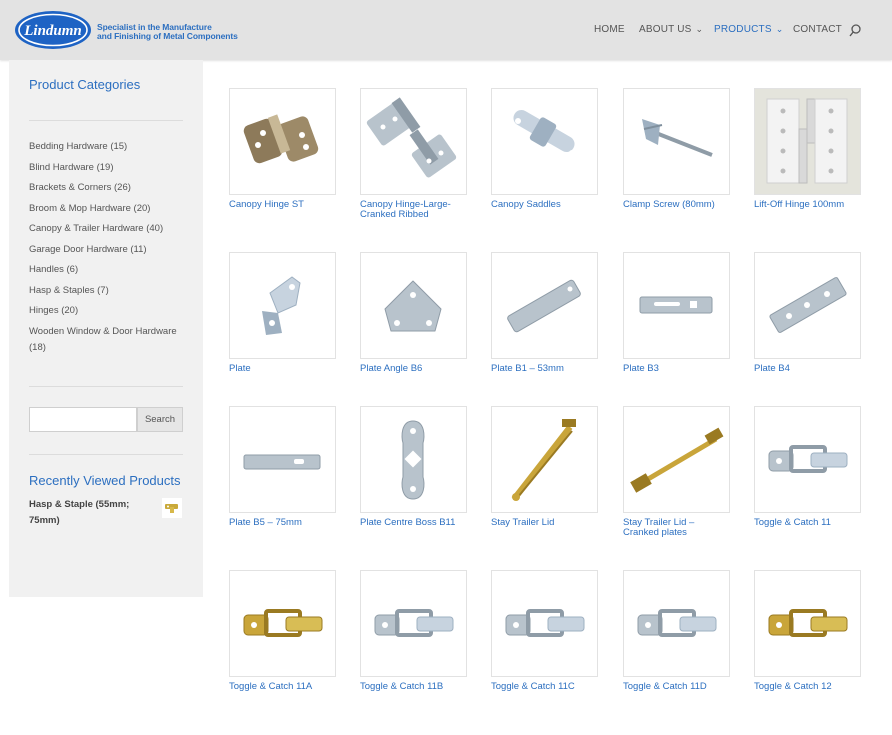 This screenshot has width=892, height=735. Describe the element at coordinates (109, 168) in the screenshot. I see `category-link: Blind Hardware (19)` at that location.